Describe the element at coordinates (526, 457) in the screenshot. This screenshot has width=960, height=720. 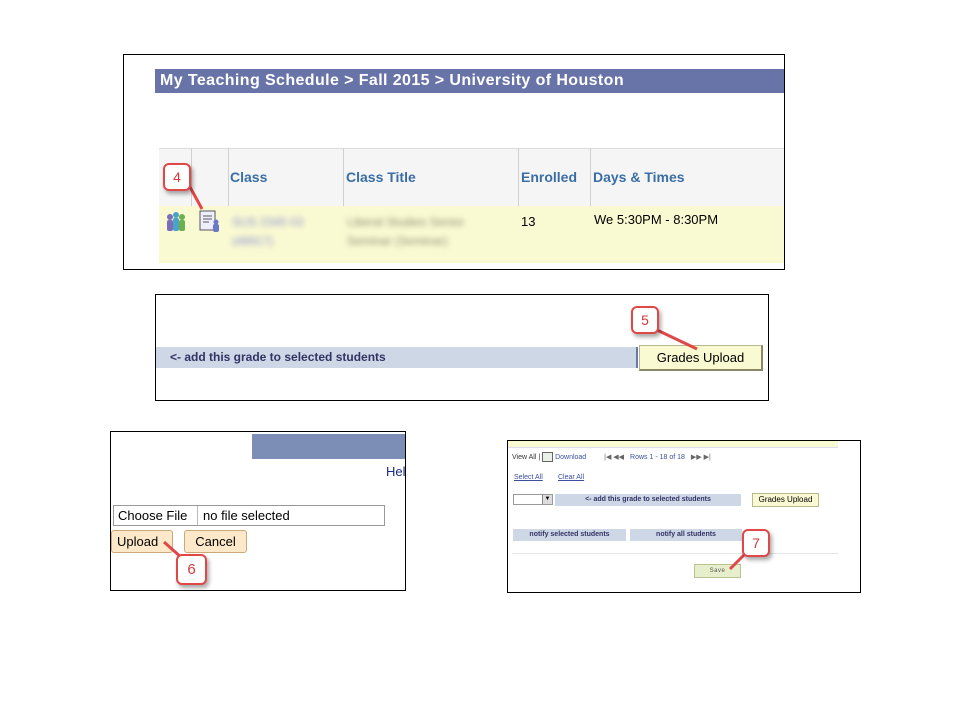
I see `view-all-link: View All |` at that location.